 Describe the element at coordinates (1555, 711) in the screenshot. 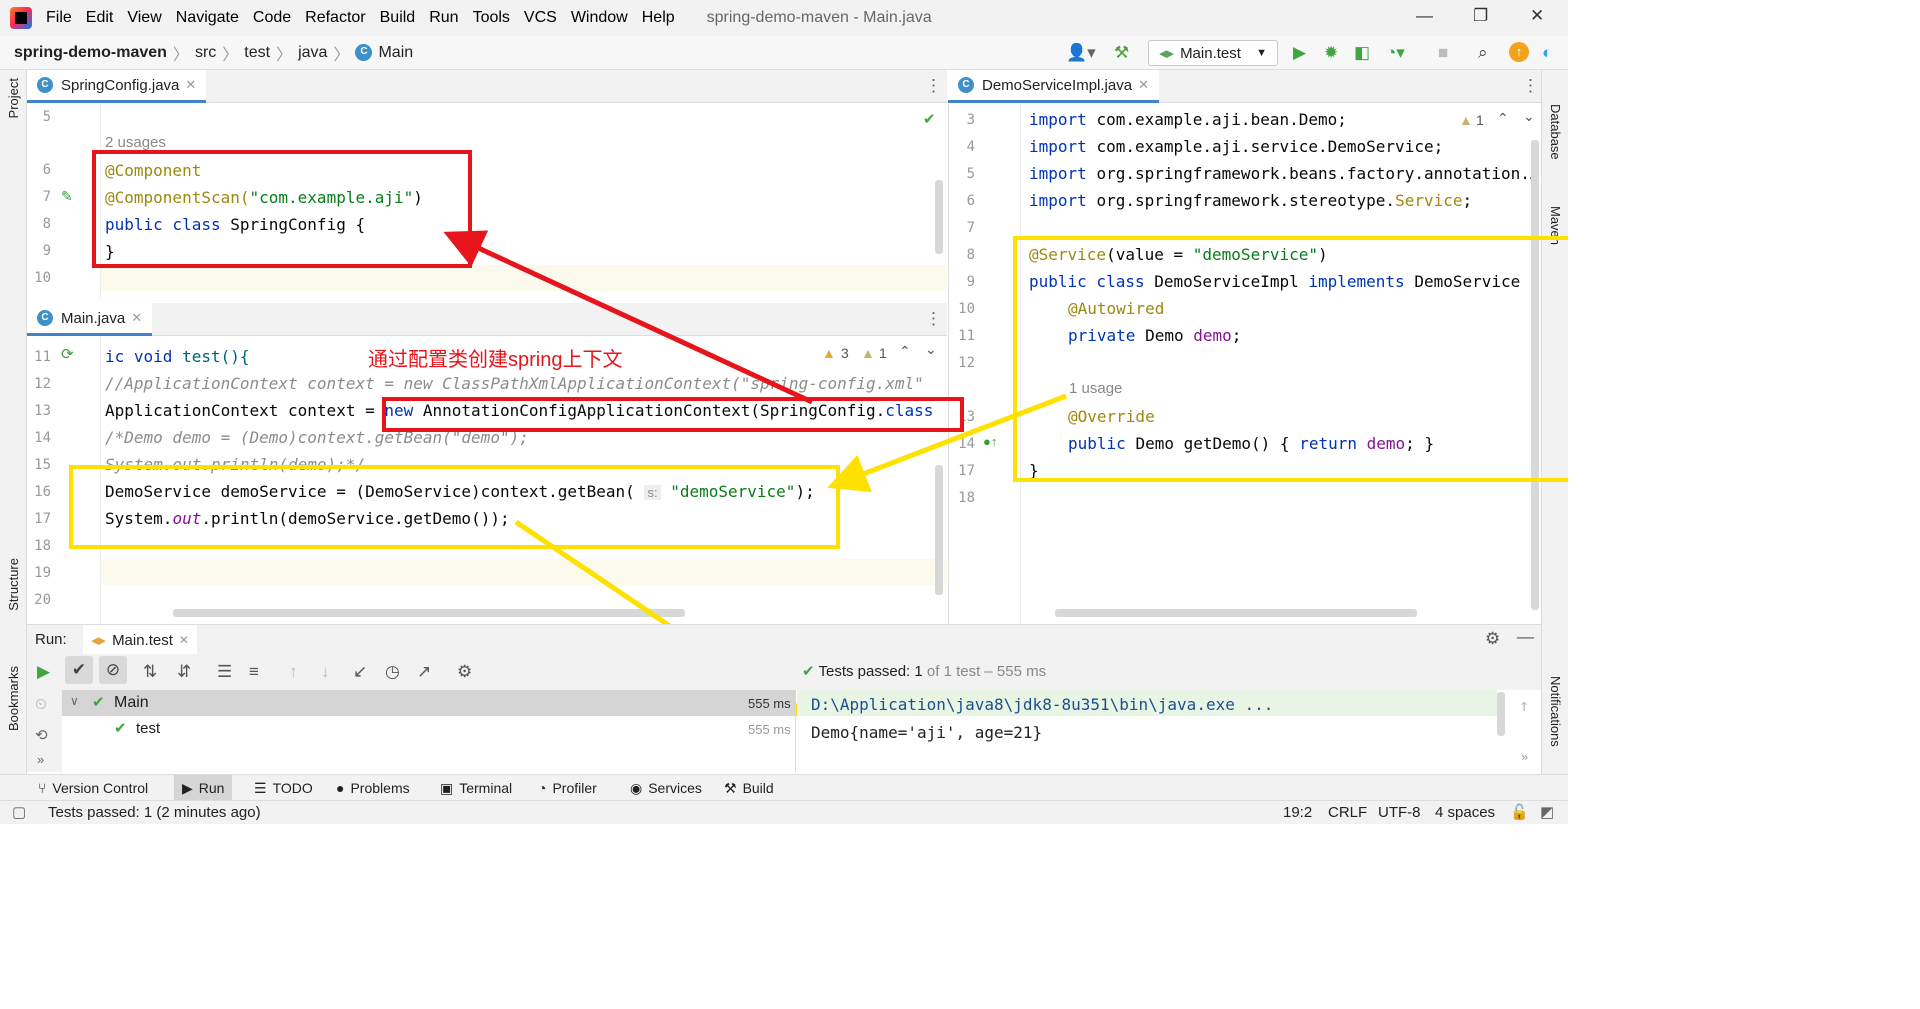

I see `notifications-tool-tab: Notifications` at that location.